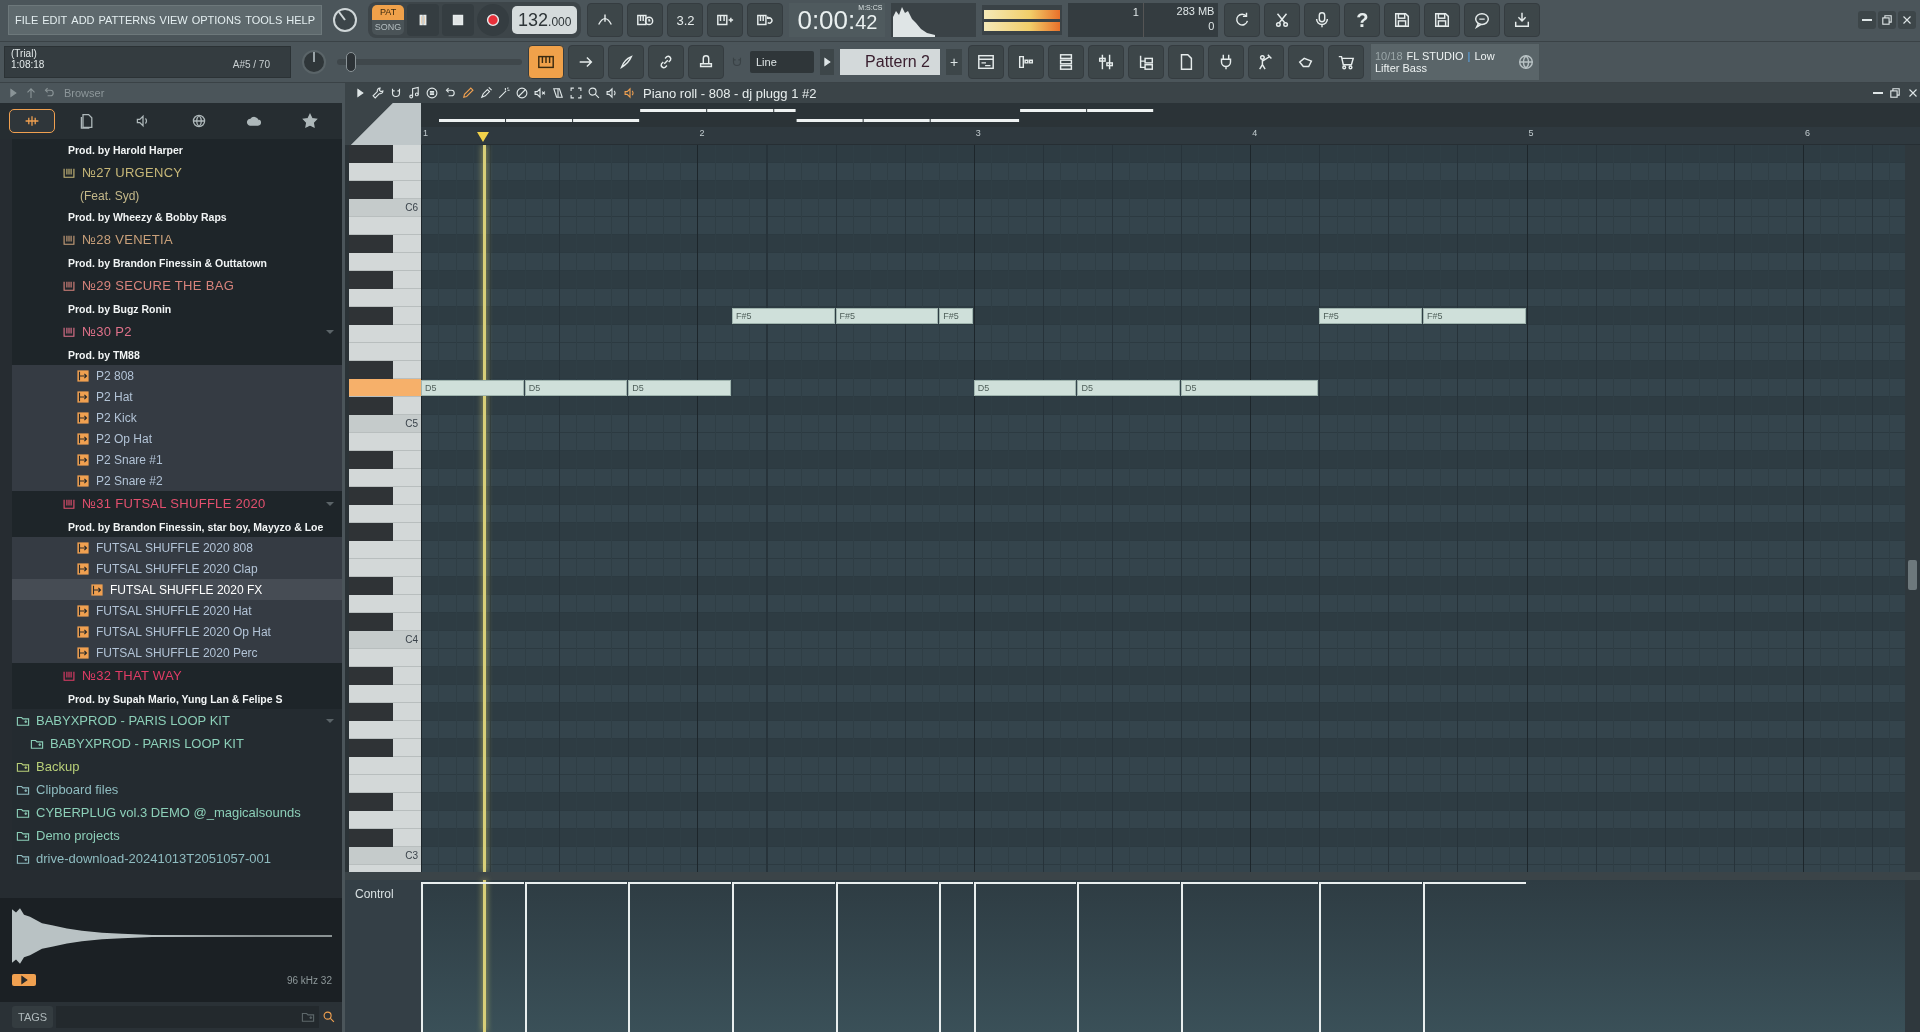 The image size is (1920, 1032). What do you see at coordinates (177, 631) in the screenshot?
I see `sample-item: FUTSAL SHUFFLE 2020 Op Hat` at bounding box center [177, 631].